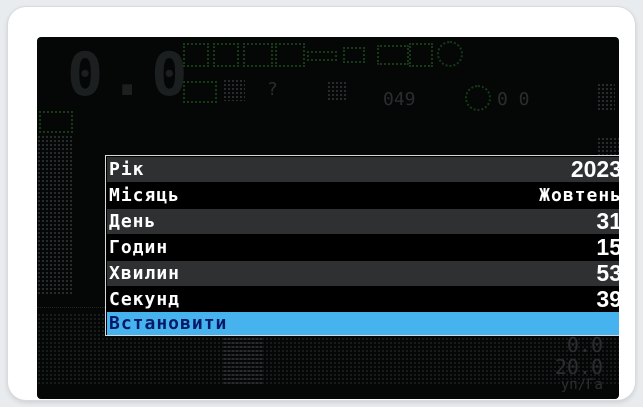 The width and height of the screenshot is (643, 407). I want to click on seeding-icon, so click(200, 92).